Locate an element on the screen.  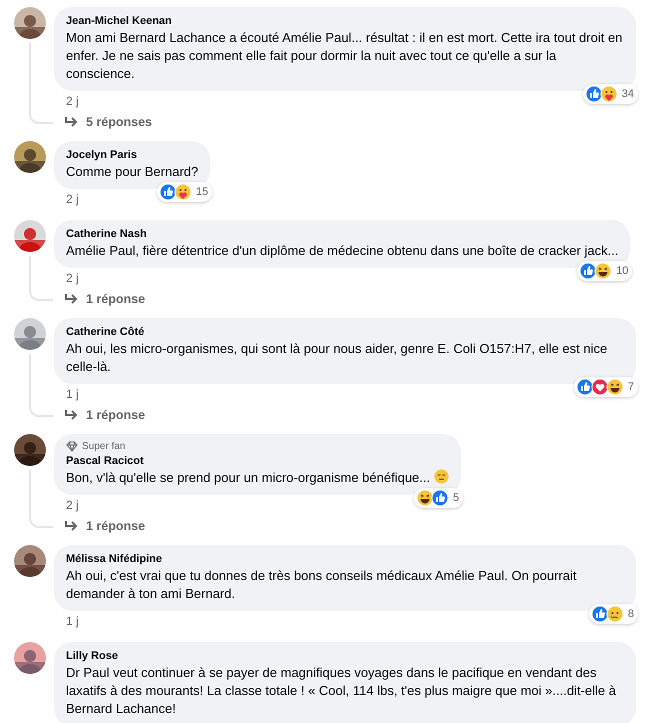
reaction-summary: 8 is located at coordinates (613, 614).